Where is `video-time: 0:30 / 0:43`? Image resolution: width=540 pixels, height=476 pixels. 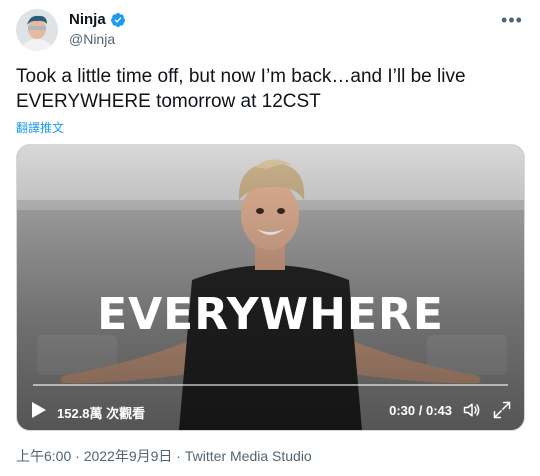 video-time: 0:30 / 0:43 is located at coordinates (420, 410).